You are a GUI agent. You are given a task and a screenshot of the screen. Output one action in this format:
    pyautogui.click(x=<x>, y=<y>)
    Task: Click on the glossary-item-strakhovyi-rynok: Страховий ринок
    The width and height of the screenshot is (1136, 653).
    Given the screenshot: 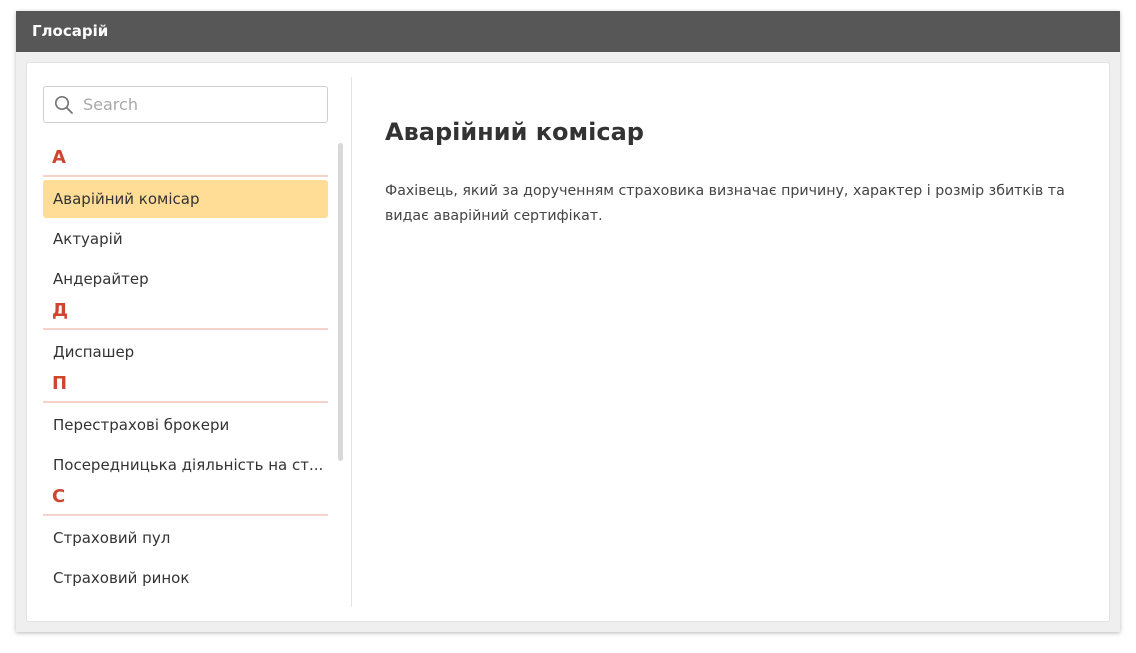 What is the action you would take?
    pyautogui.click(x=185, y=578)
    